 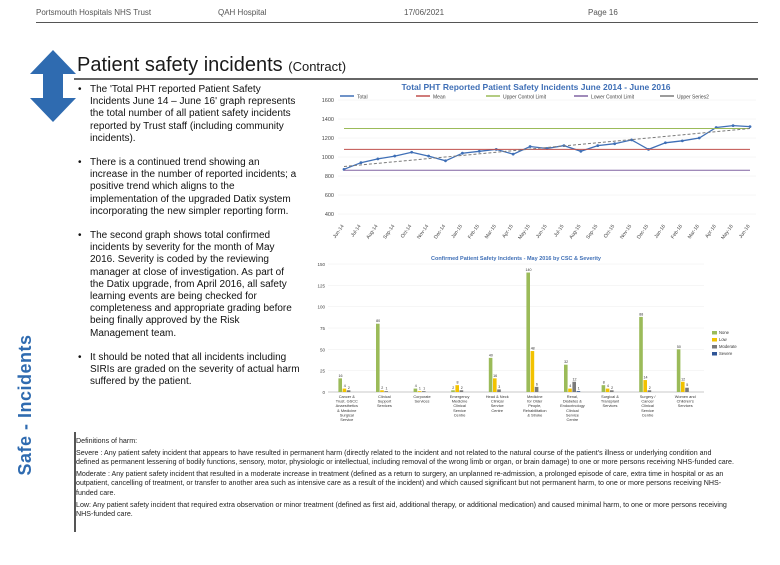 What do you see at coordinates (384, 401) in the screenshot?
I see `category-label: Clinical Support Services` at bounding box center [384, 401].